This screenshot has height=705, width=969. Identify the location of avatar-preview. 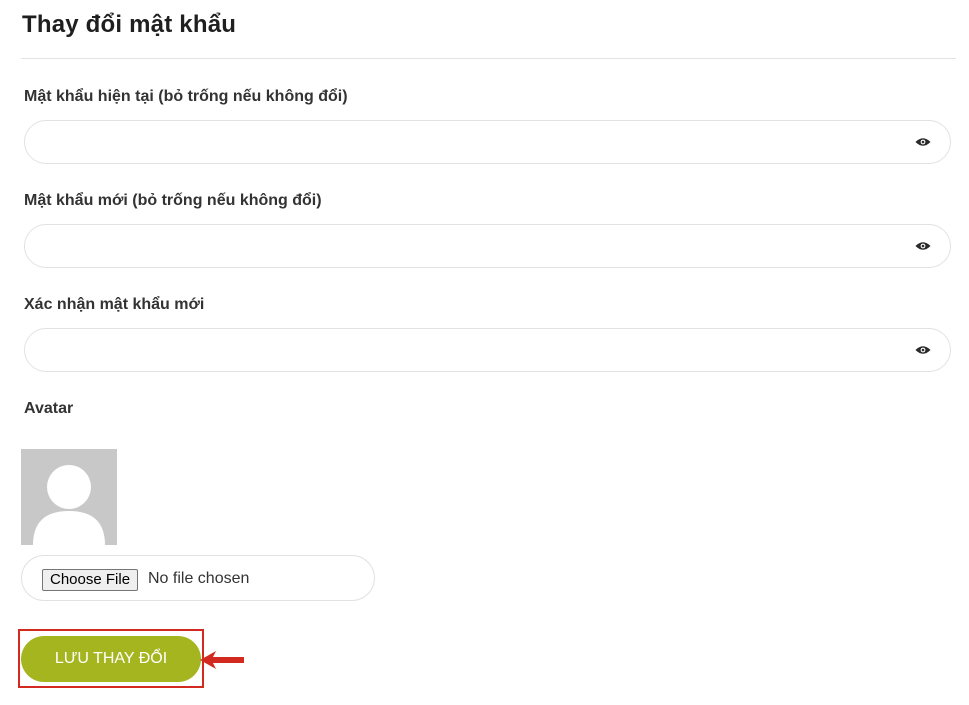
(69, 497).